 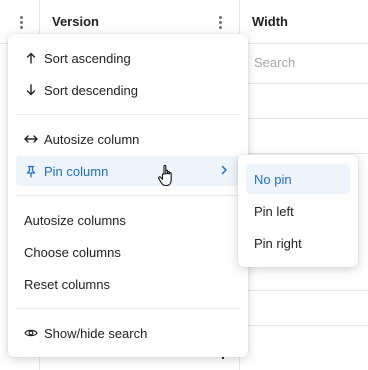 I want to click on menu-item-show-hide-search: Show/hide search, so click(x=128, y=333).